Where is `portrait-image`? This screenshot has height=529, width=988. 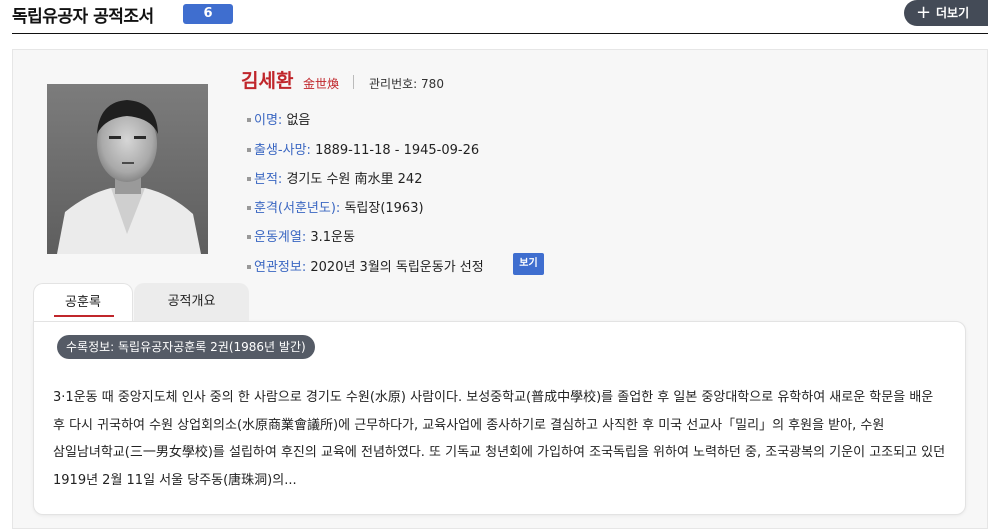
portrait-image is located at coordinates (127, 169).